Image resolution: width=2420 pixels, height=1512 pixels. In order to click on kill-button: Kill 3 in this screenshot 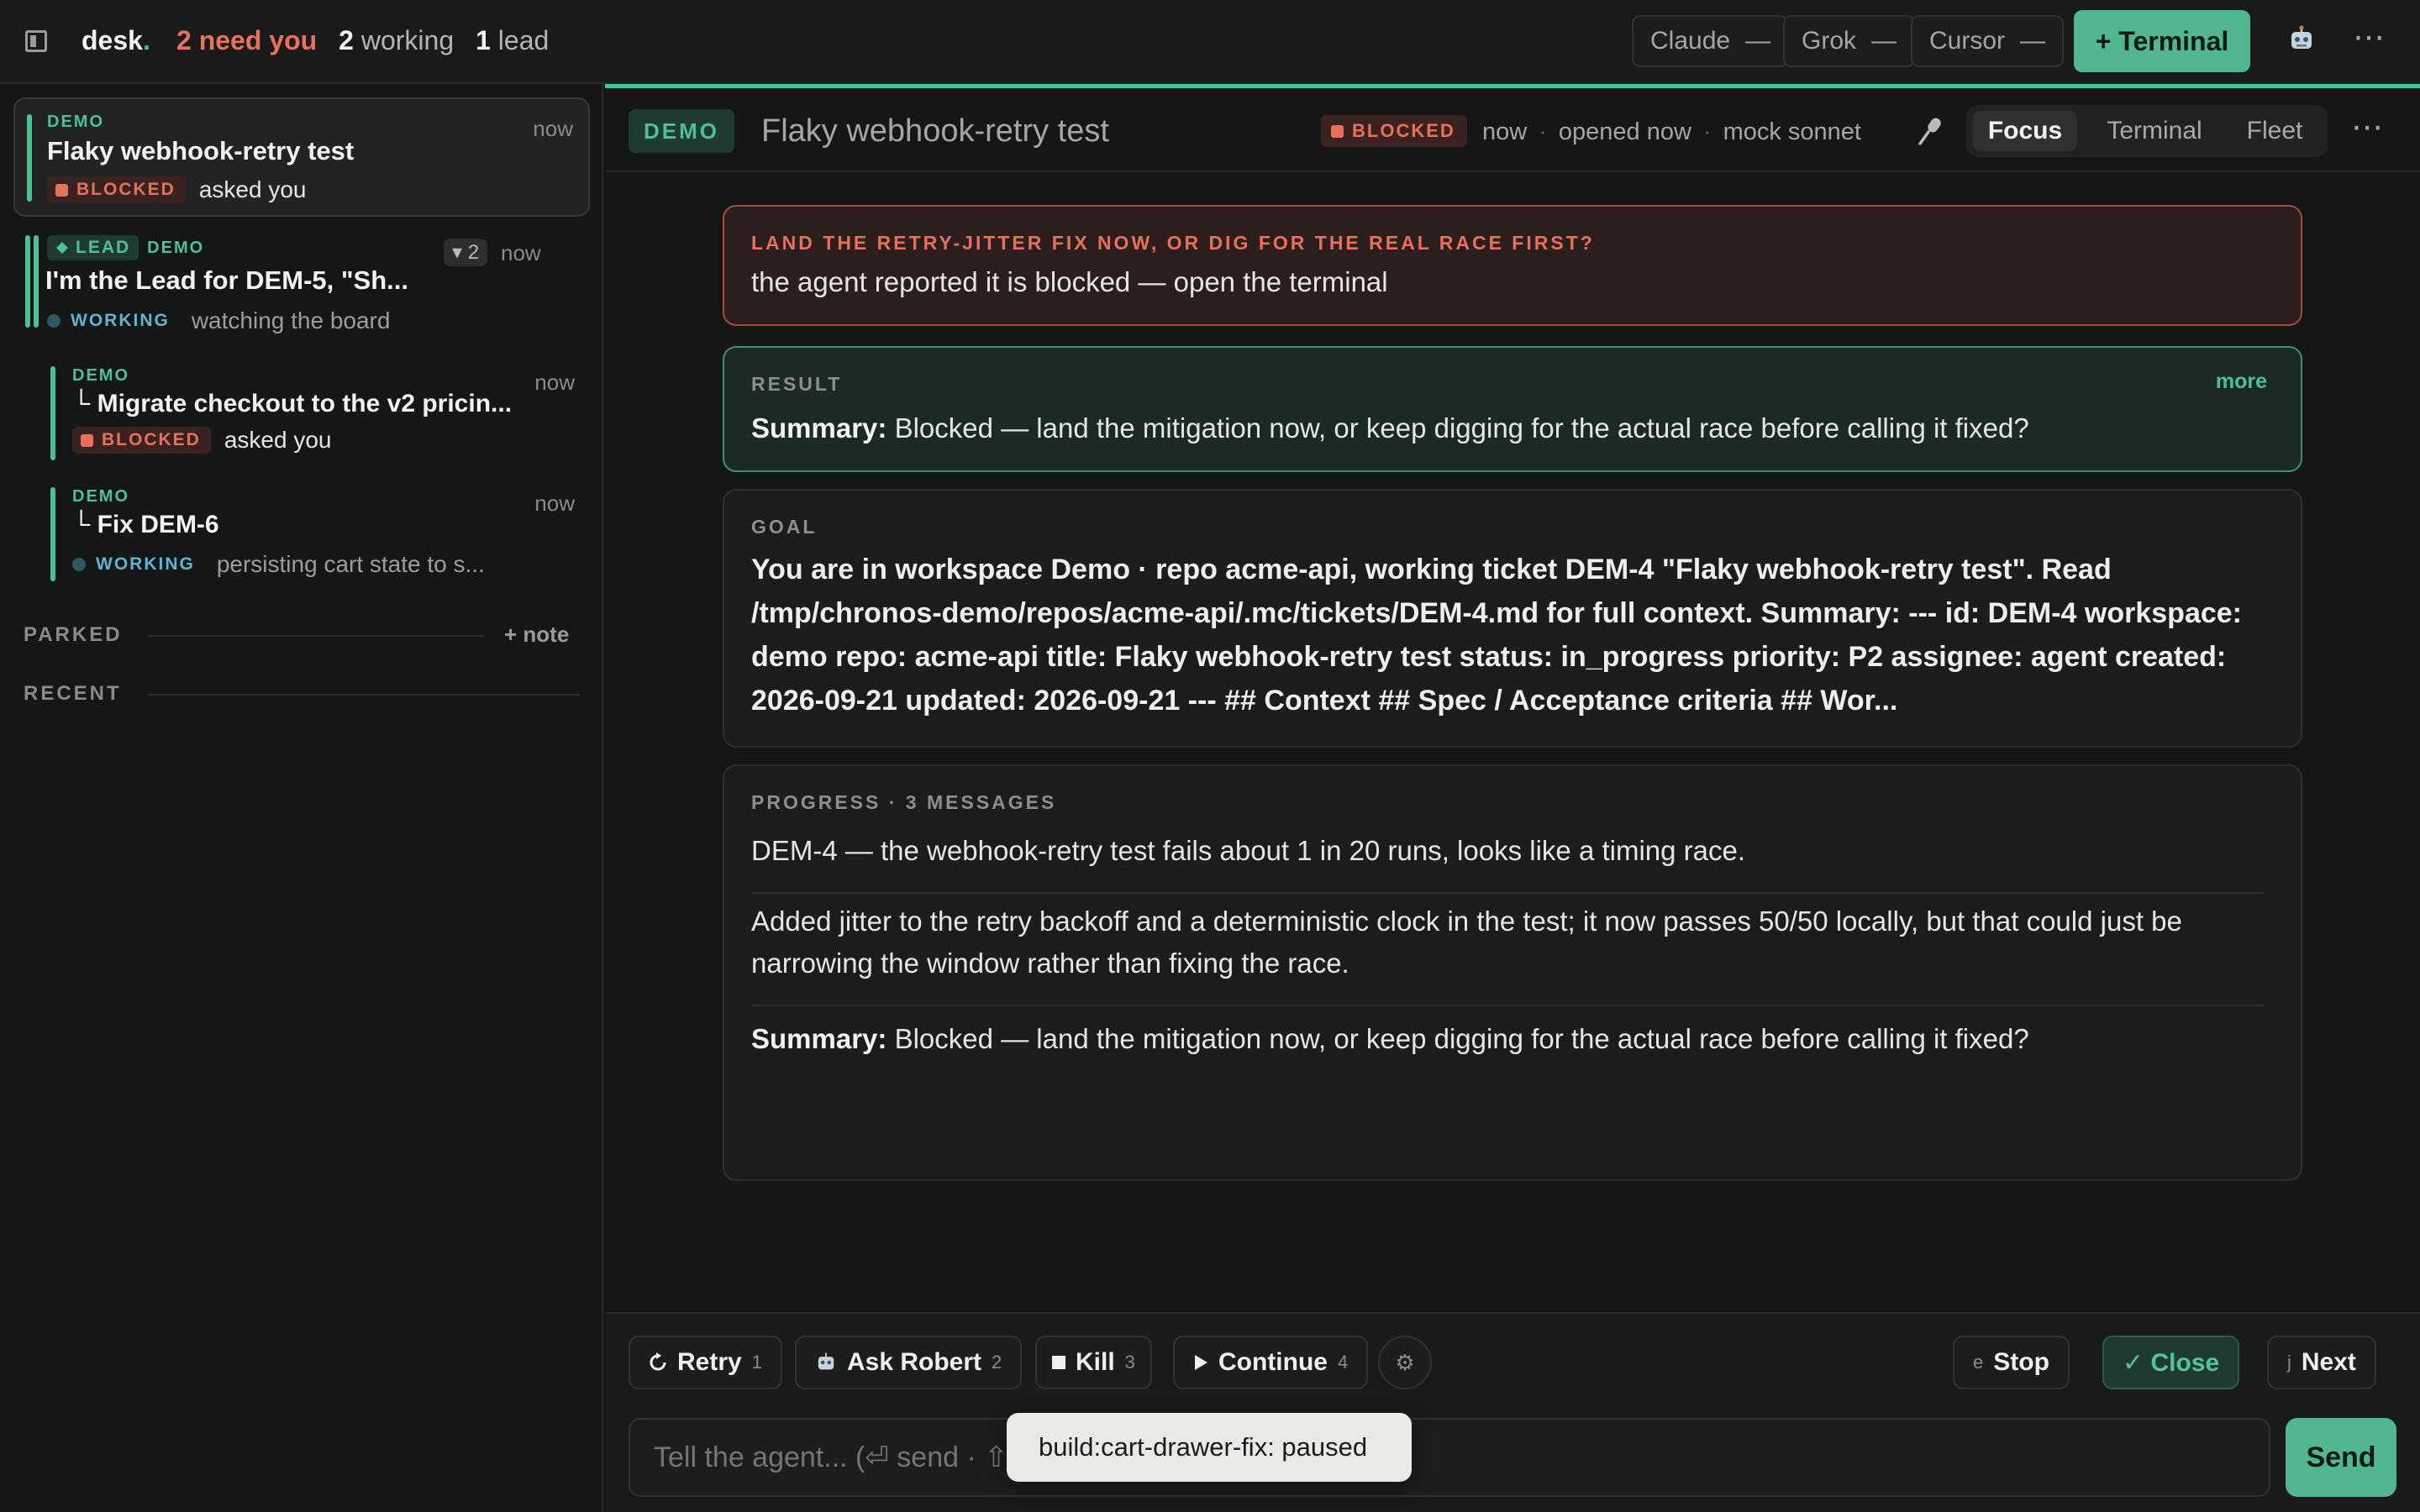, I will do `click(1093, 1362)`.